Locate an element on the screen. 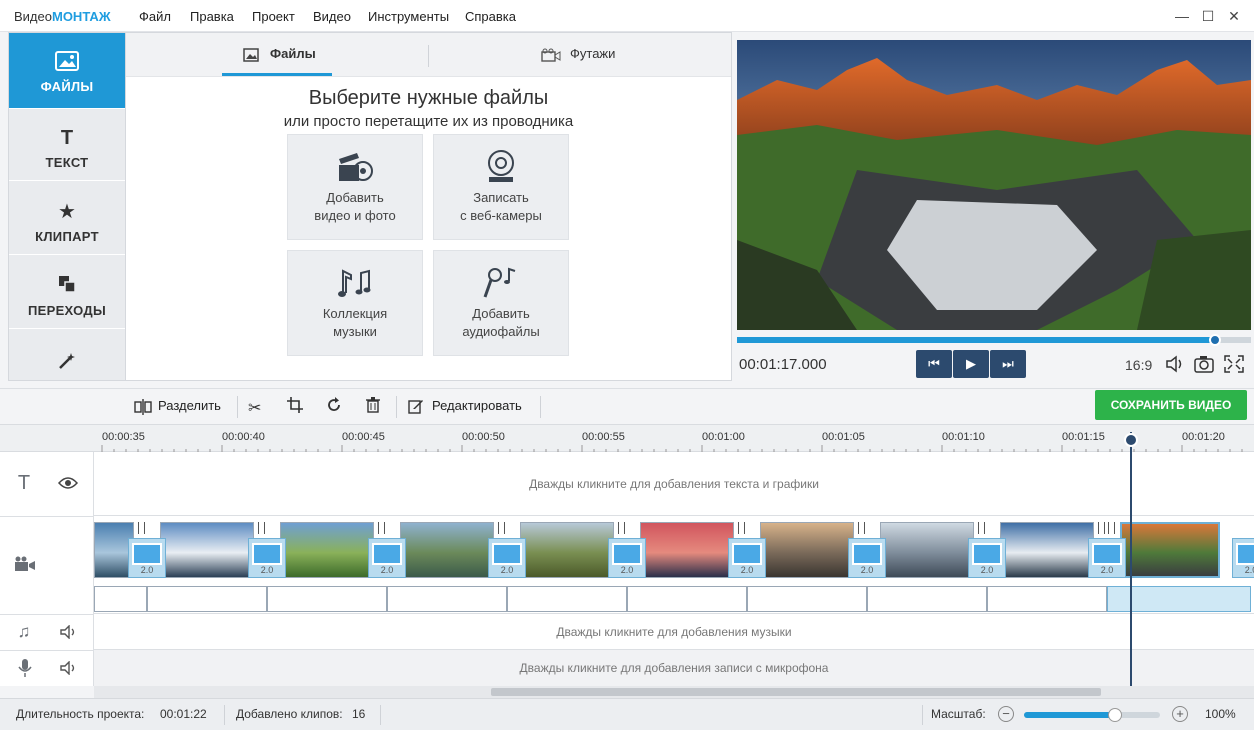 This screenshot has width=1254, height=730. timeline-scrollbar is located at coordinates (674, 692).